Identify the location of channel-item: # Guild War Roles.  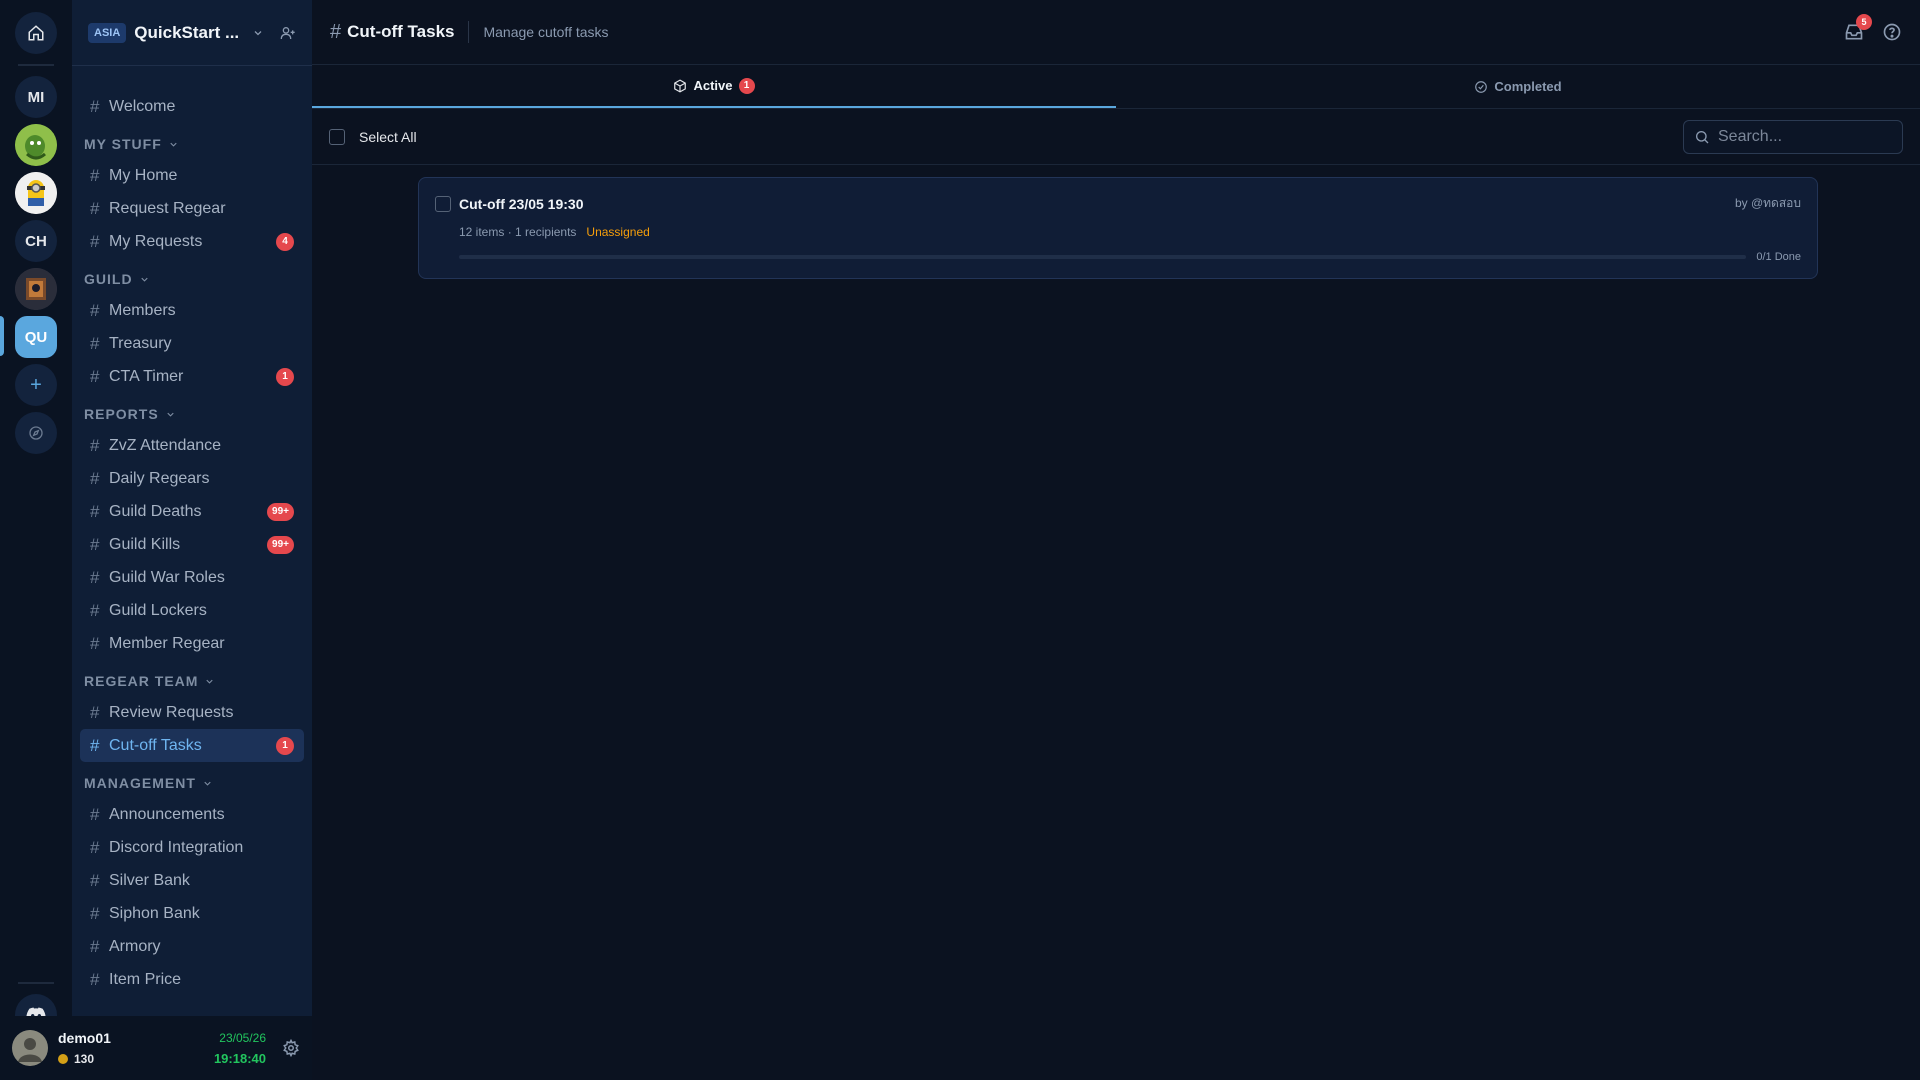
(192, 577).